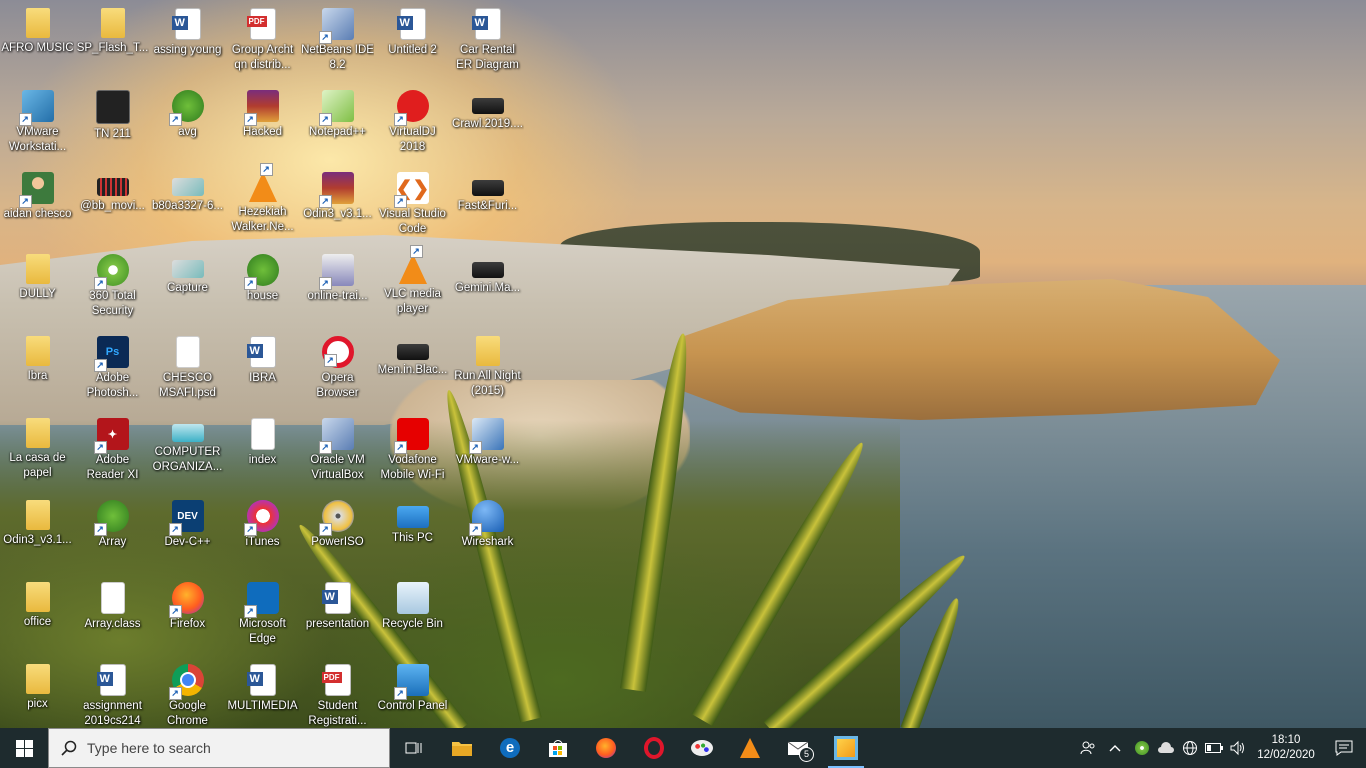  What do you see at coordinates (412, 43) in the screenshot?
I see `desktop-icon: Untitled 2` at bounding box center [412, 43].